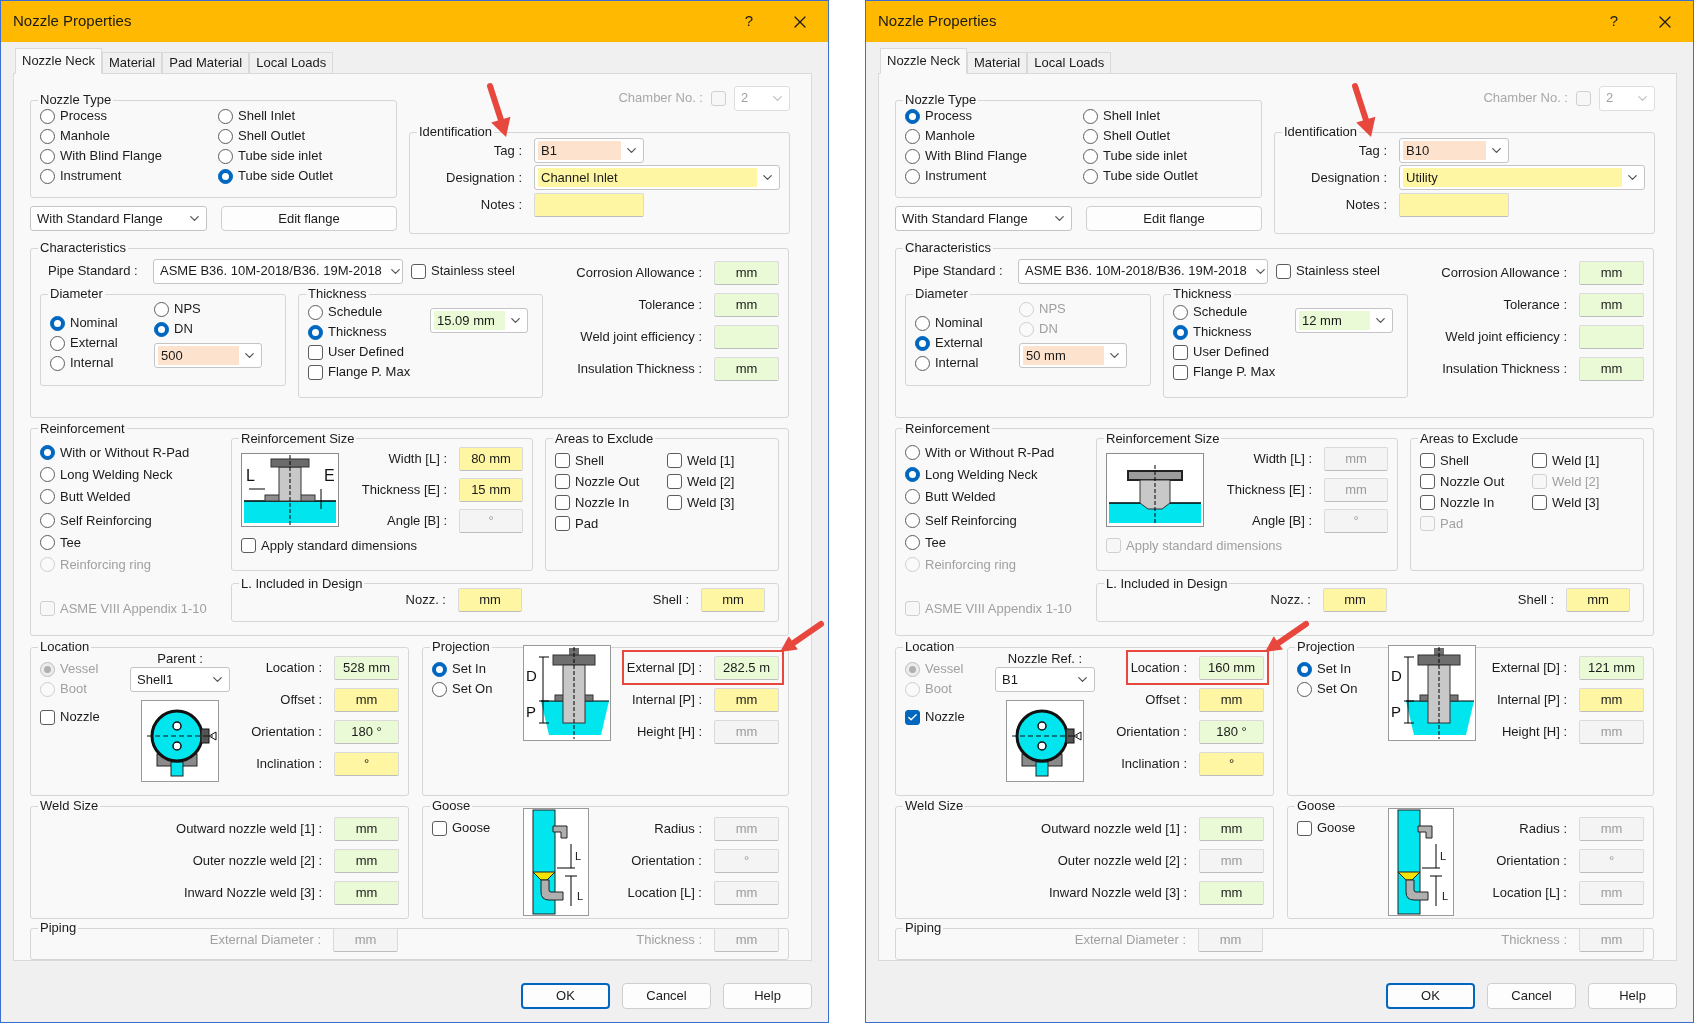  What do you see at coordinates (366, 667) in the screenshot?
I see `input-field: 528 mm` at bounding box center [366, 667].